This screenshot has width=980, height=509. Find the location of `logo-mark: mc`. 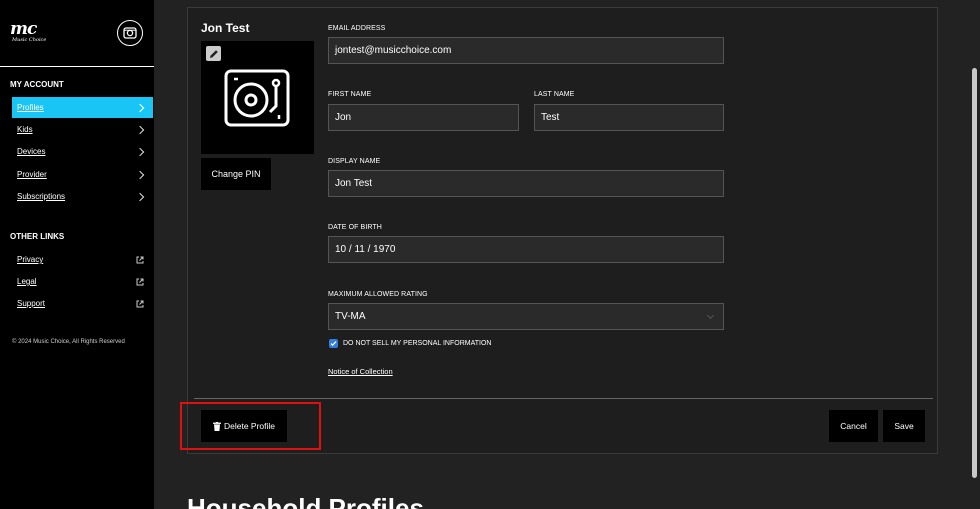

logo-mark: mc is located at coordinates (23, 29).